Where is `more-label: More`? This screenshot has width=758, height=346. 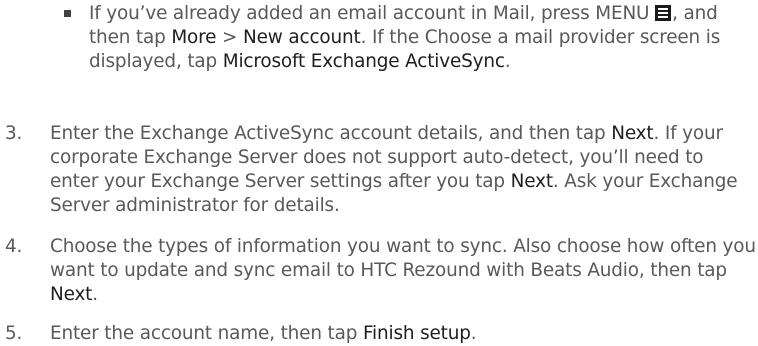 more-label: More is located at coordinates (194, 37).